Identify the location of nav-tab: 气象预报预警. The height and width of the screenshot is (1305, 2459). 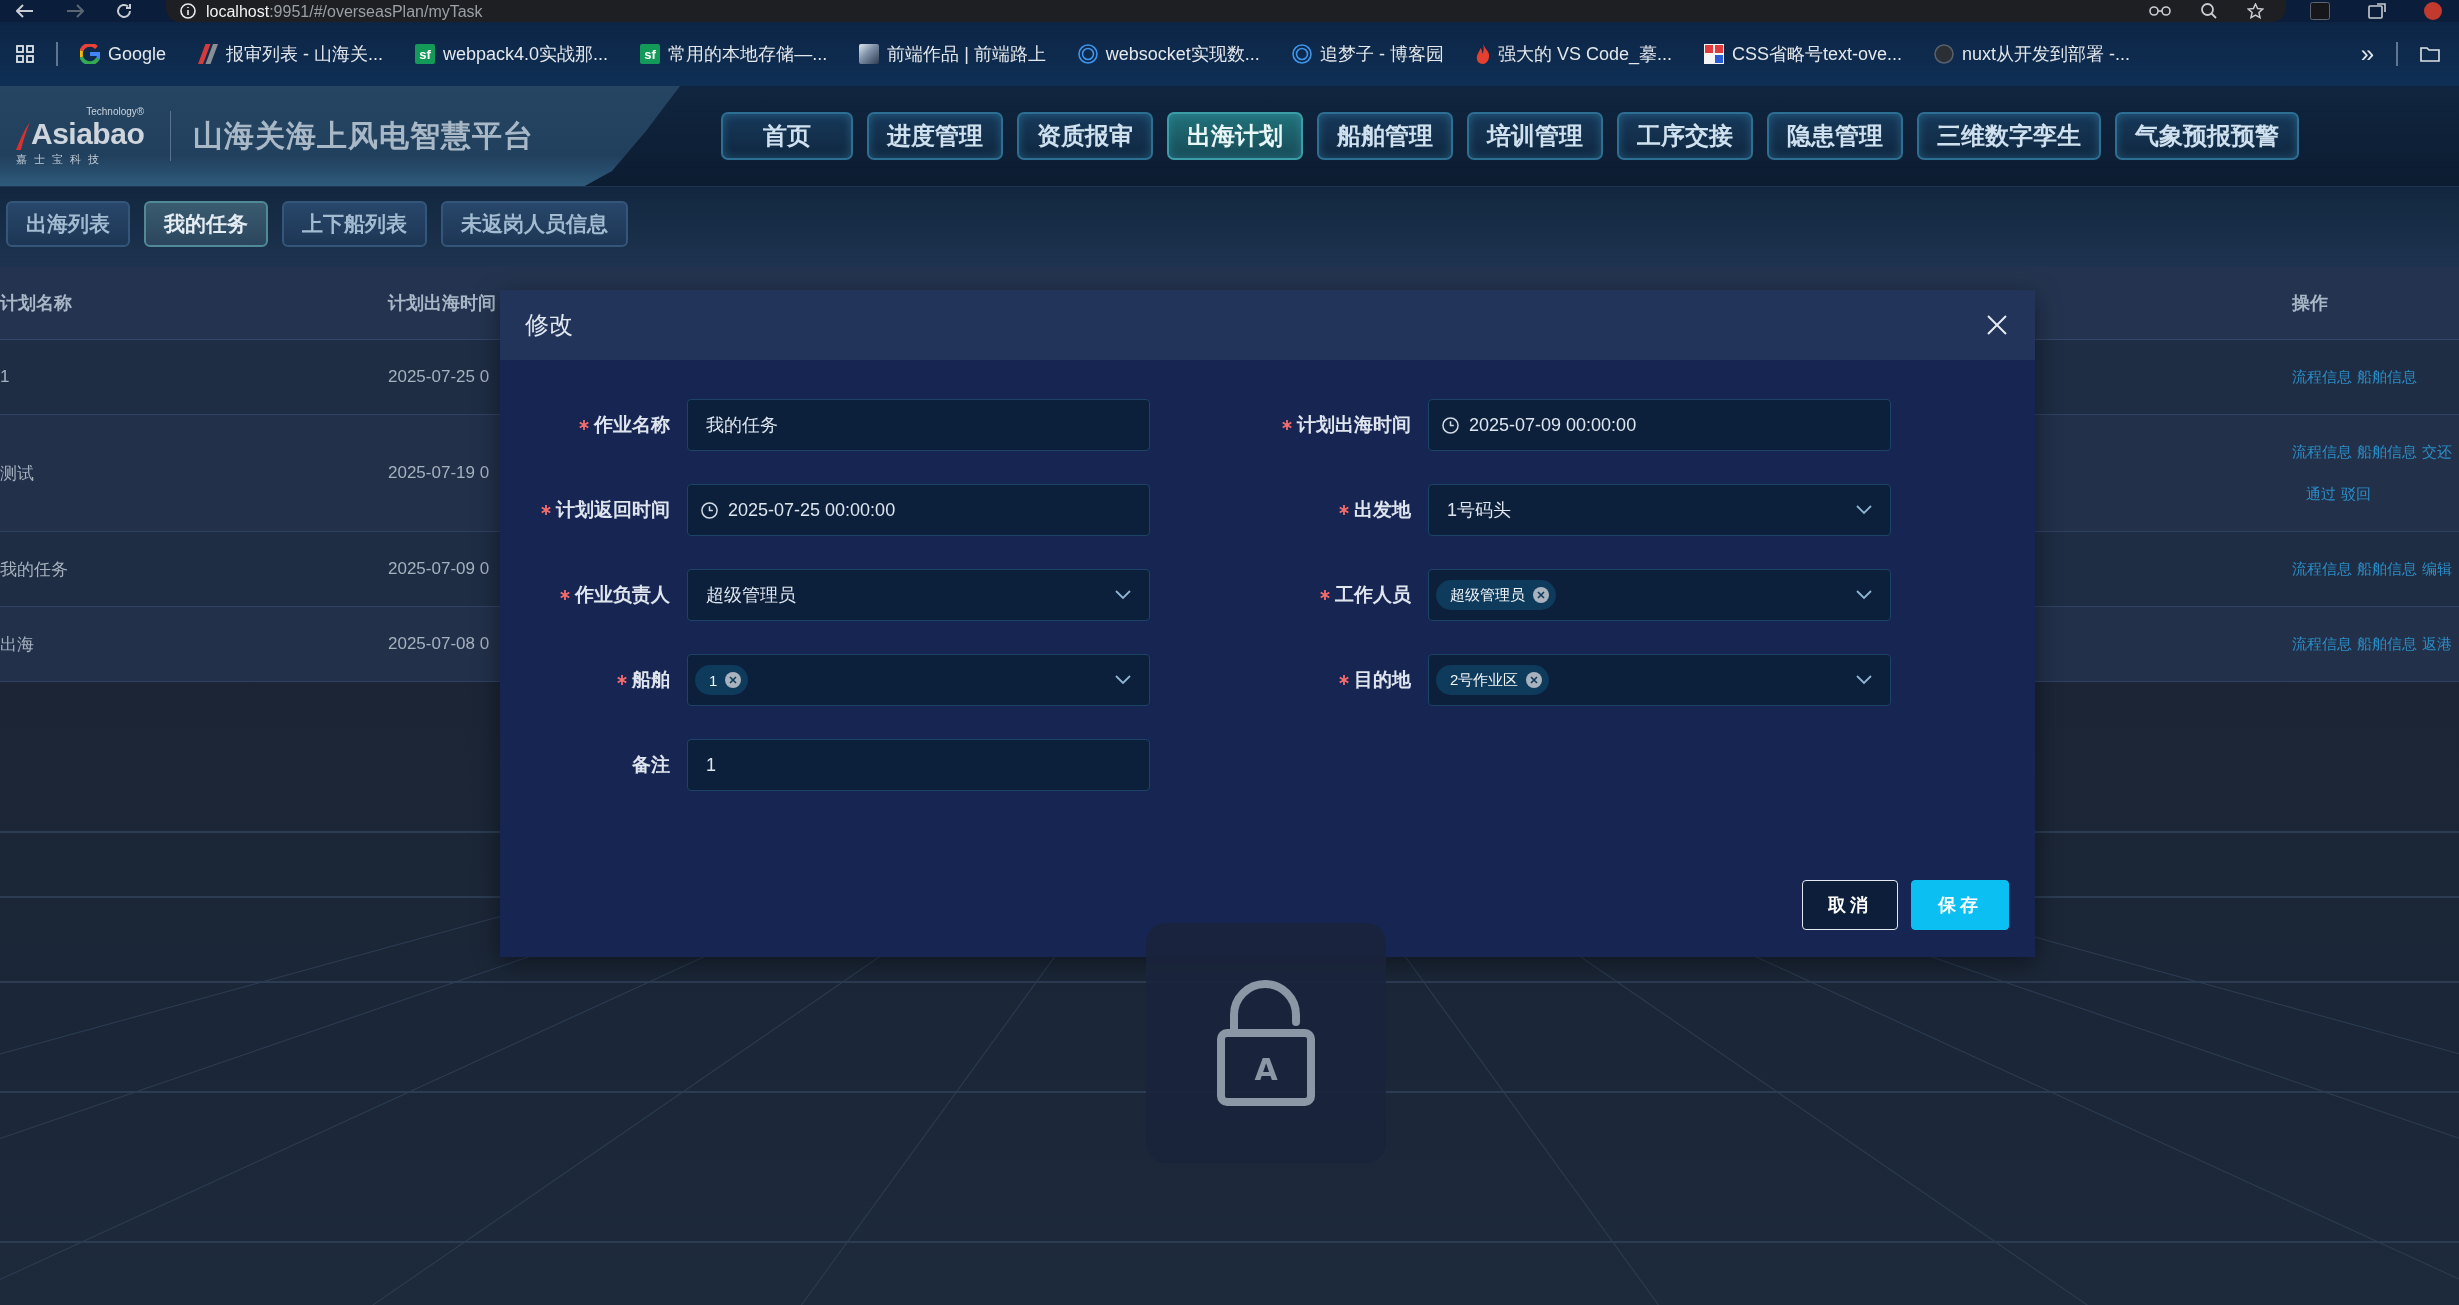
(2207, 136).